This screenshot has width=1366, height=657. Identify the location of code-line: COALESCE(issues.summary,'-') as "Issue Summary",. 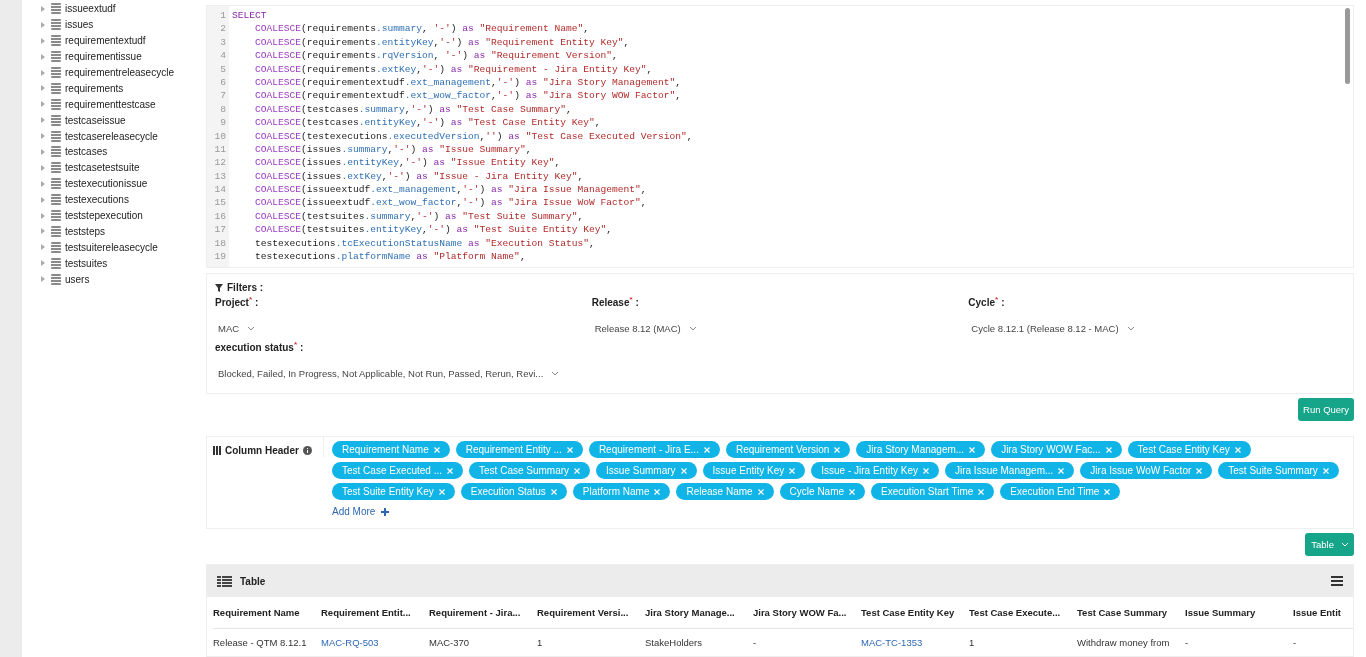
(393, 149).